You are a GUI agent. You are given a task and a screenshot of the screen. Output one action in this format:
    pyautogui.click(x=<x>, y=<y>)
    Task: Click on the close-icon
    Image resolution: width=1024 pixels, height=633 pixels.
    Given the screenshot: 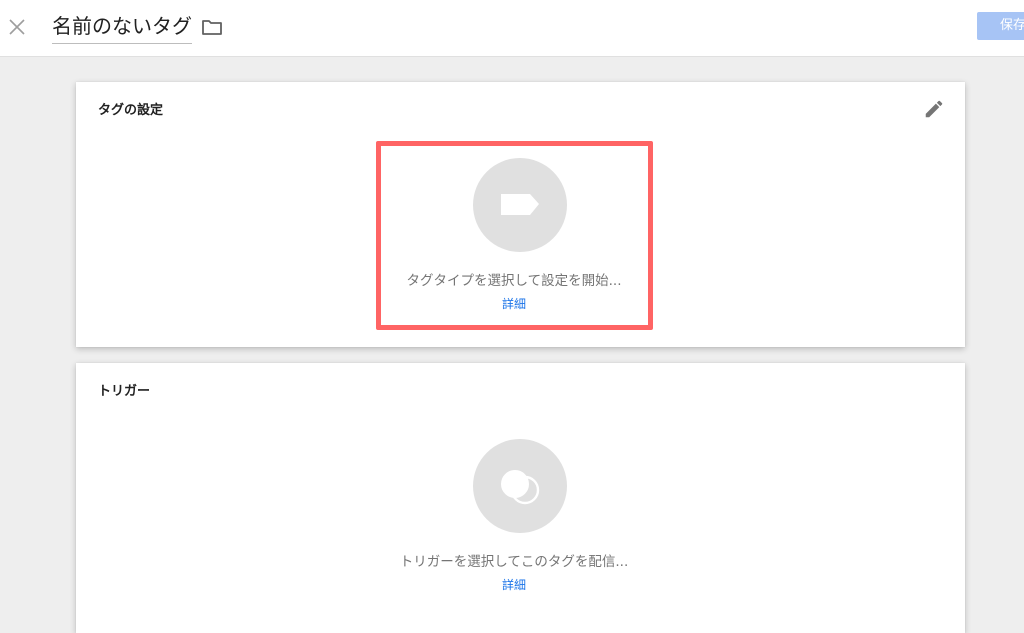 What is the action you would take?
    pyautogui.click(x=17, y=27)
    